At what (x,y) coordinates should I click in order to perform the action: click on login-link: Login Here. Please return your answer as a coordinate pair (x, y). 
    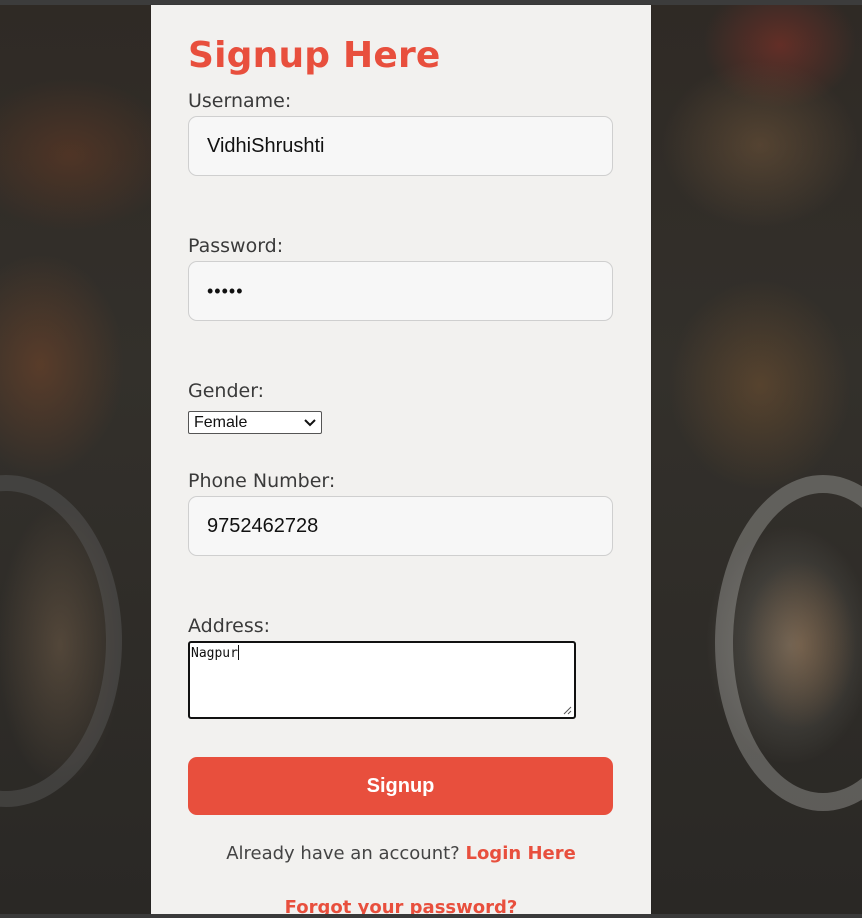
    Looking at the image, I should click on (520, 853).